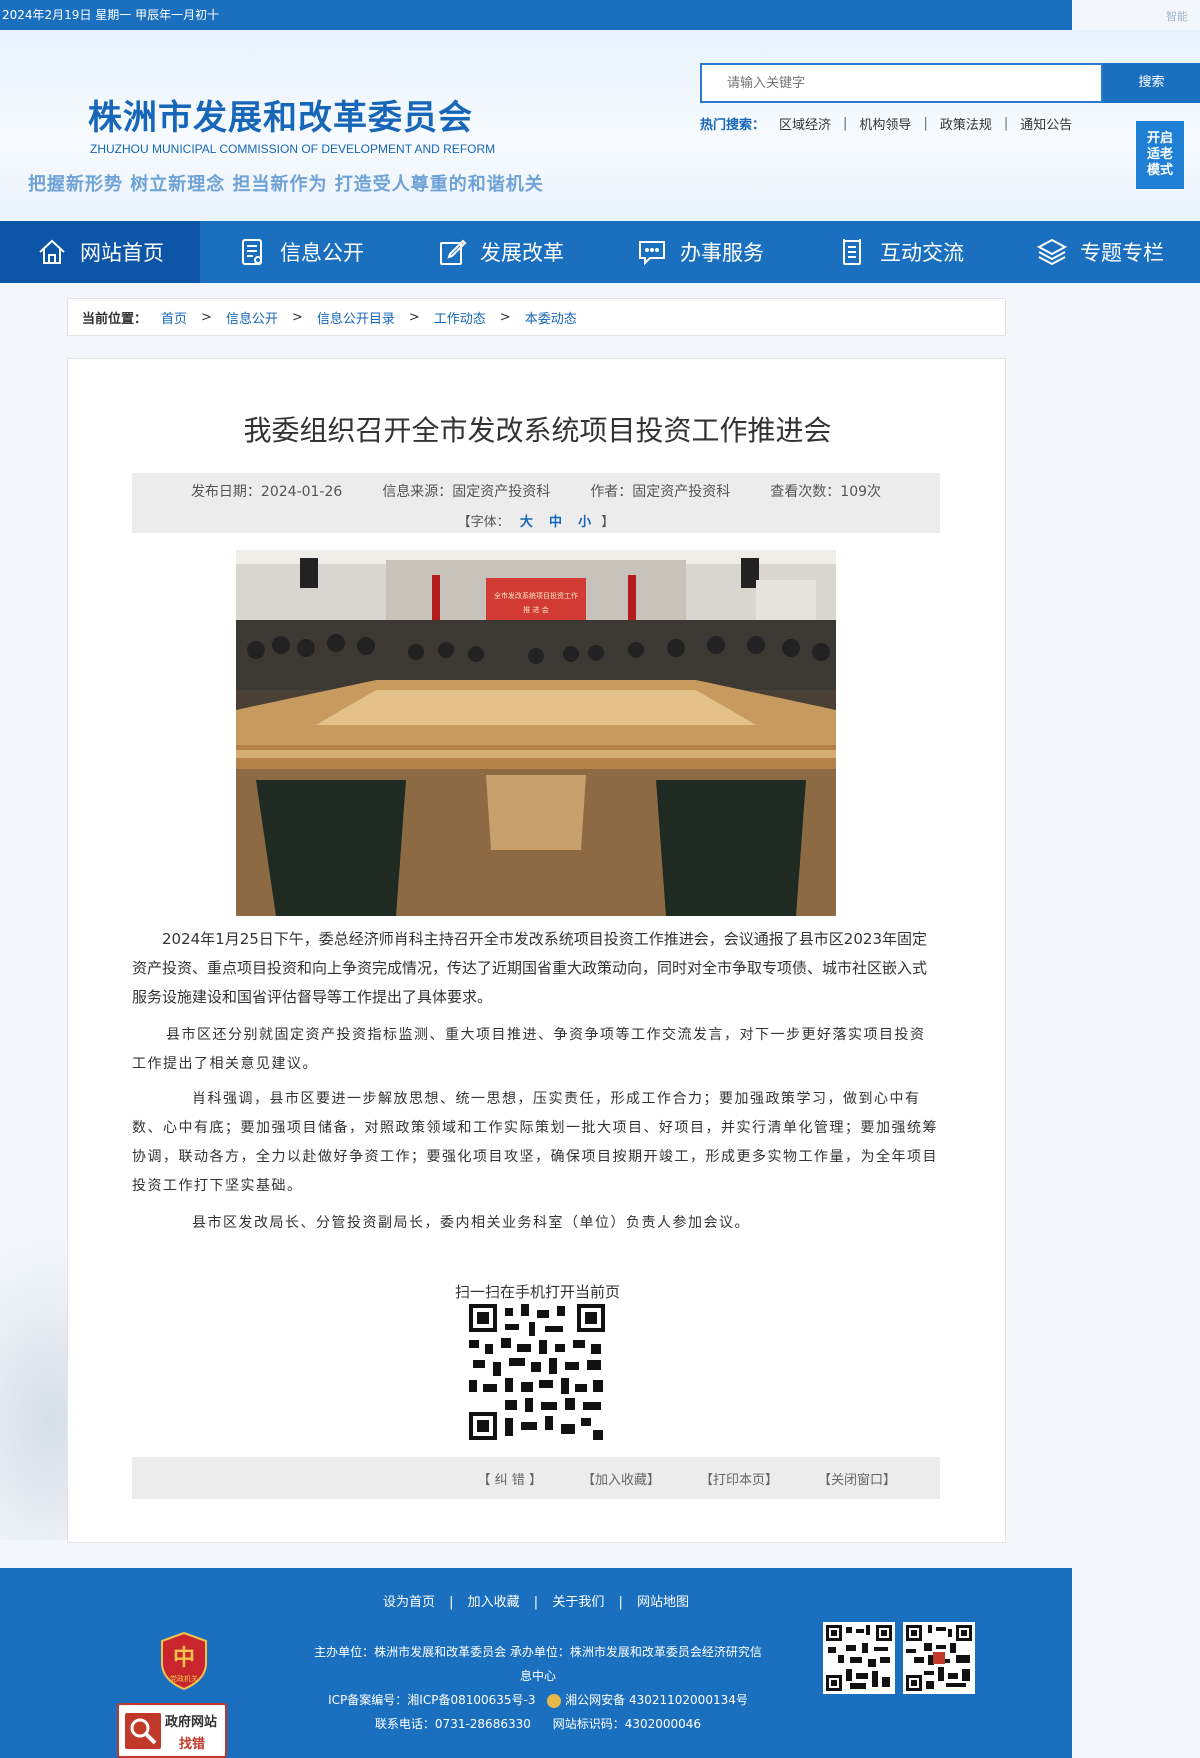 This screenshot has height=1758, width=1200. What do you see at coordinates (826, 492) in the screenshot?
I see `view-count: 查看次数：109次` at bounding box center [826, 492].